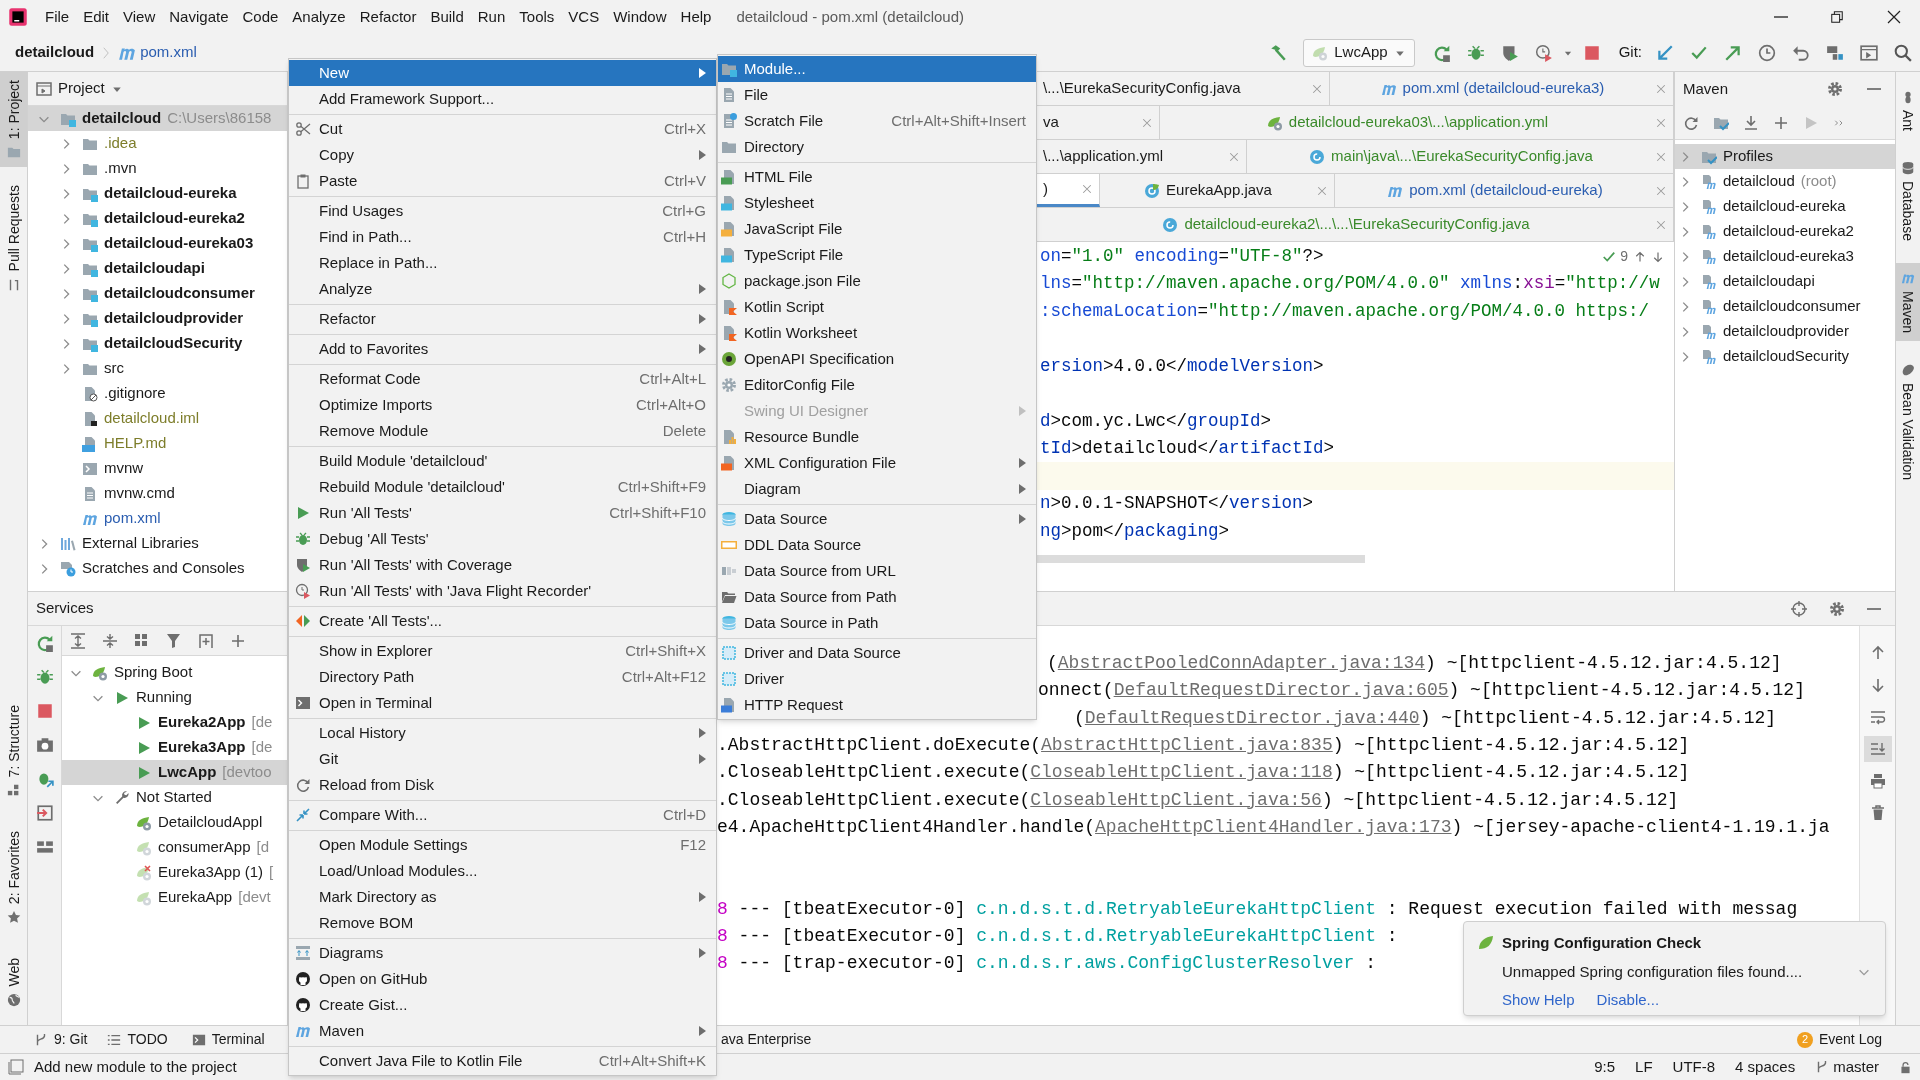 The height and width of the screenshot is (1080, 1920). What do you see at coordinates (502, 461) in the screenshot?
I see `menu-item: Build Module 'detailcloud'` at bounding box center [502, 461].